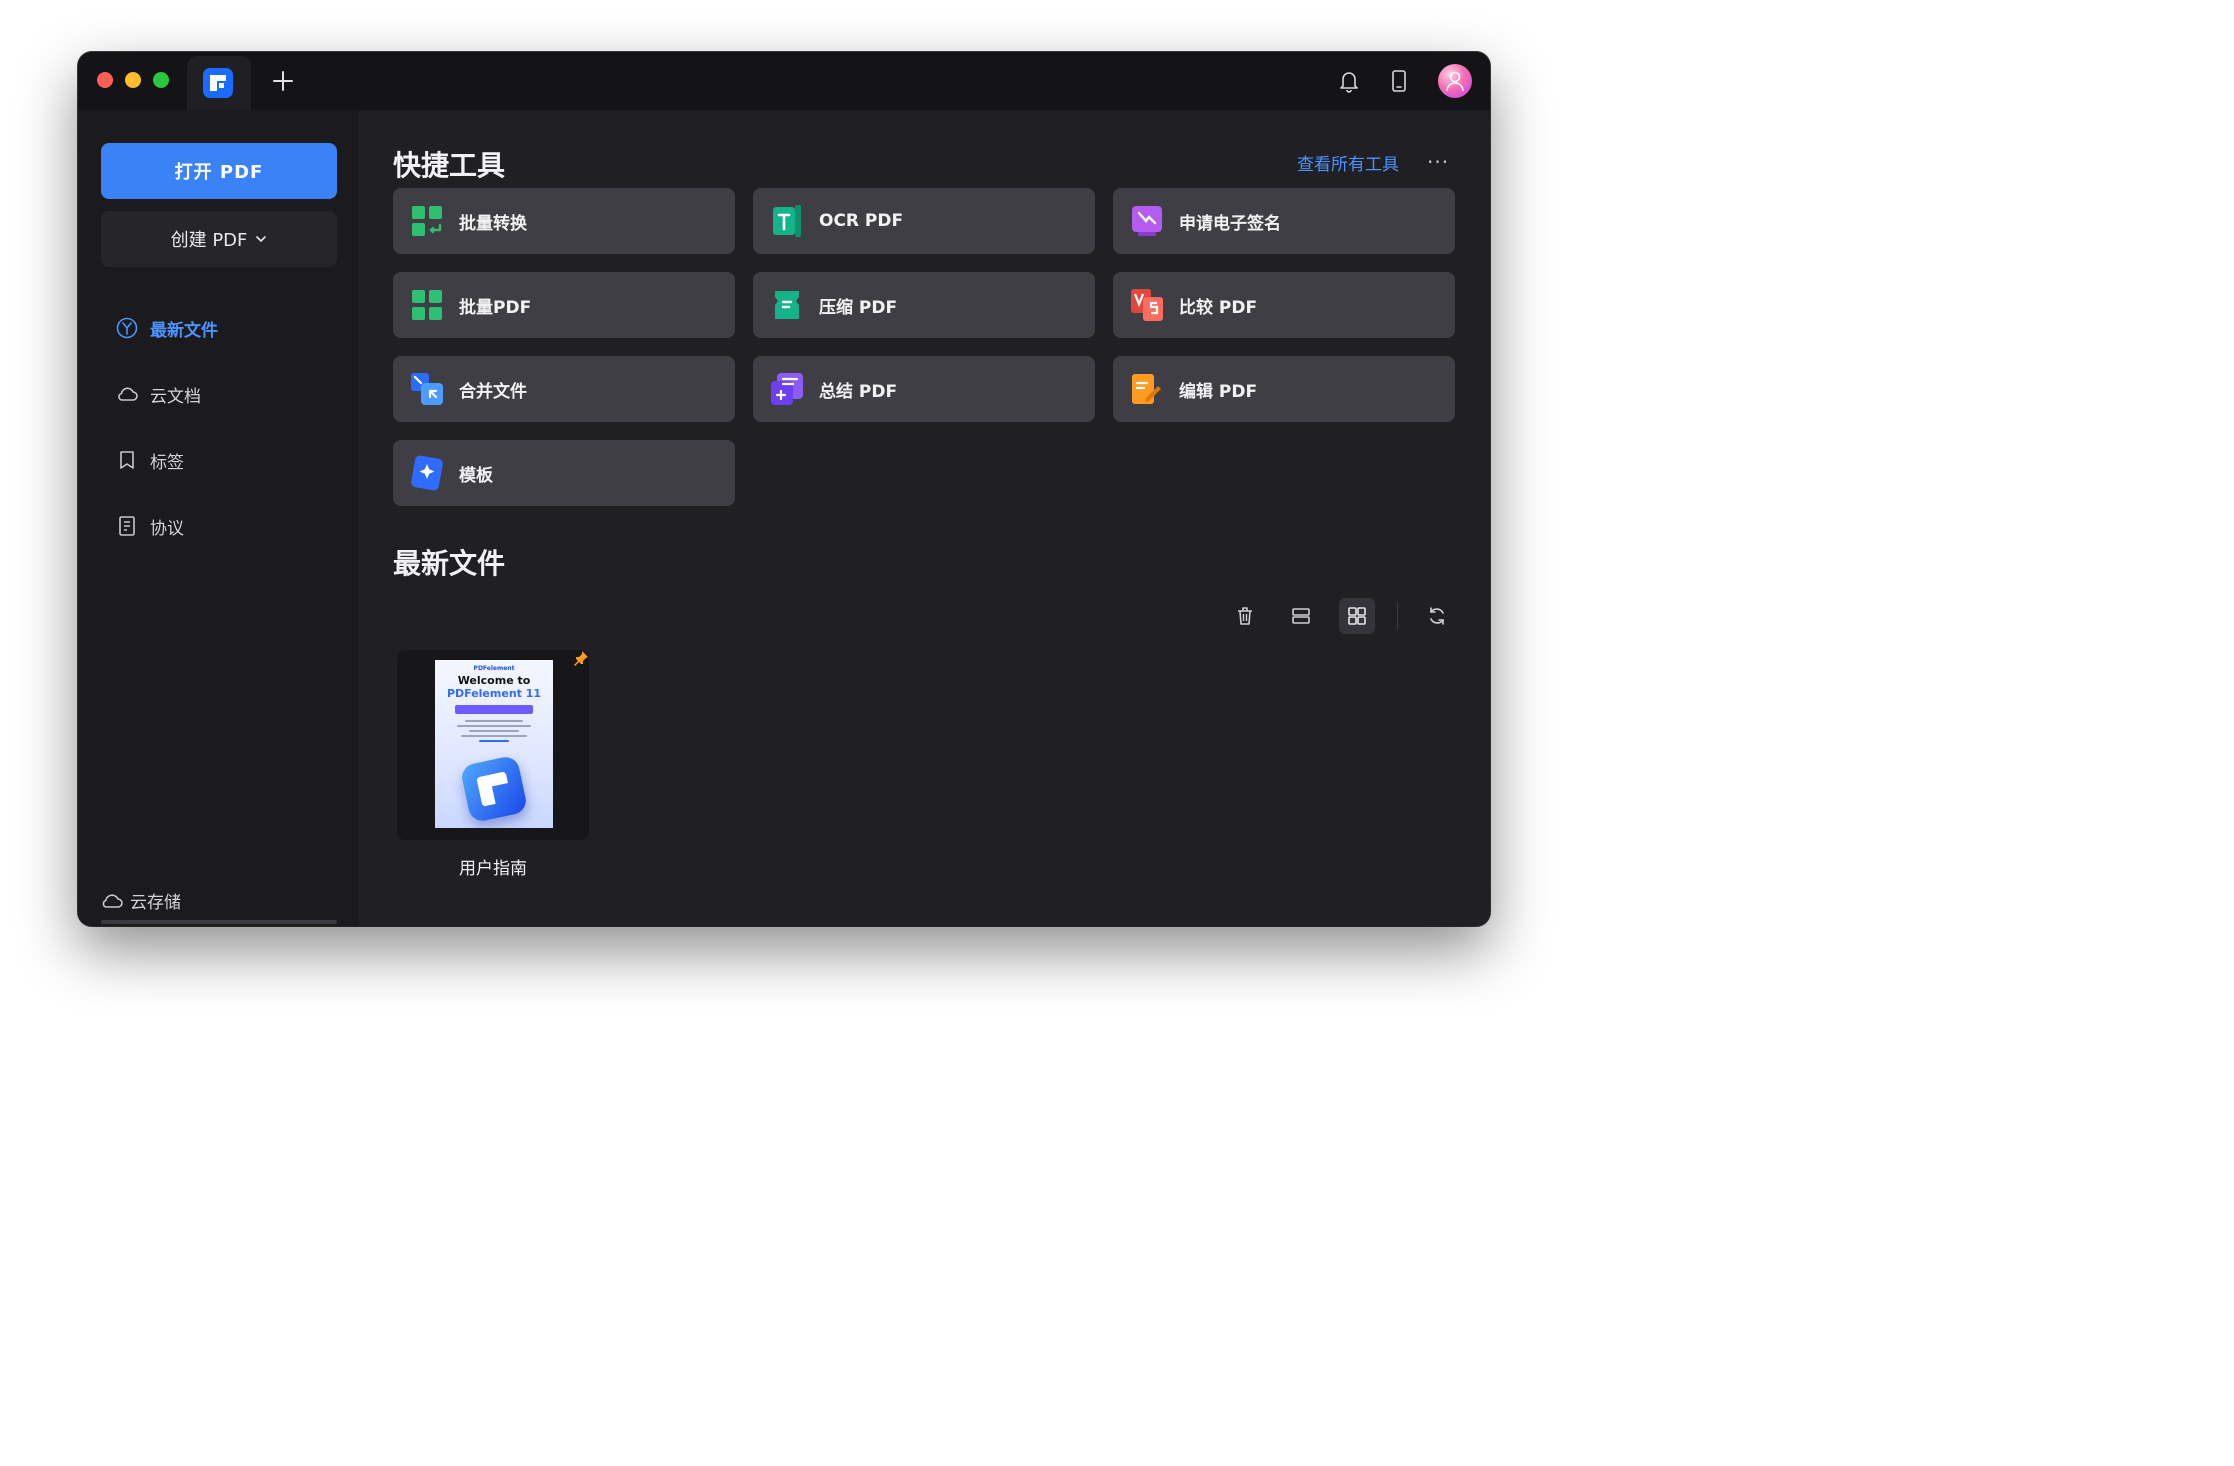 The height and width of the screenshot is (1466, 2234). Describe the element at coordinates (564, 389) in the screenshot. I see `tool-merge-files: 合并文件` at that location.